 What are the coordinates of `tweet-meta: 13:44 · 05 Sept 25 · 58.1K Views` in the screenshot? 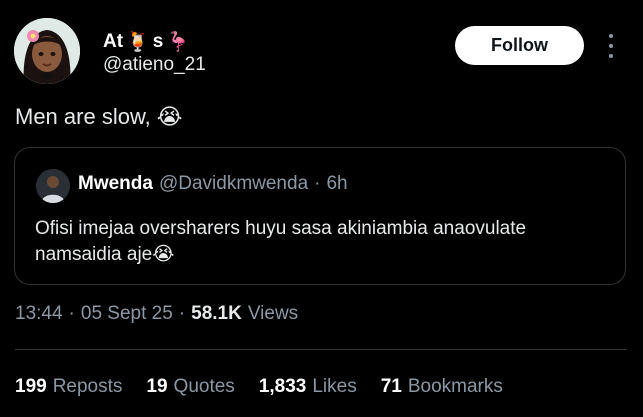 It's located at (156, 314).